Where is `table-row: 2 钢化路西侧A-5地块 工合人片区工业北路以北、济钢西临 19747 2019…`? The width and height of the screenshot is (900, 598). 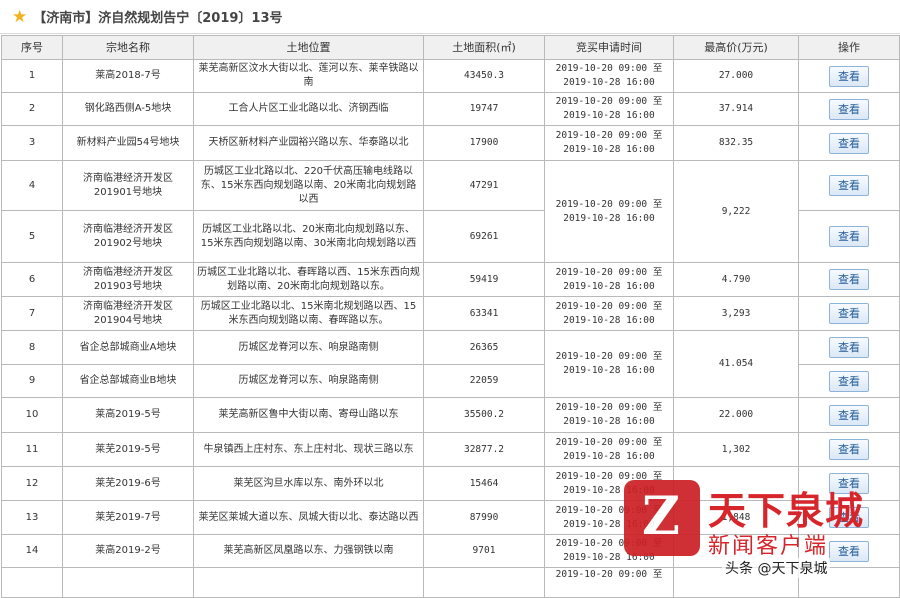 table-row: 2 钢化路西侧A-5地块 工合人片区工业北路以北、济钢西临 19747 2019… is located at coordinates (450, 109).